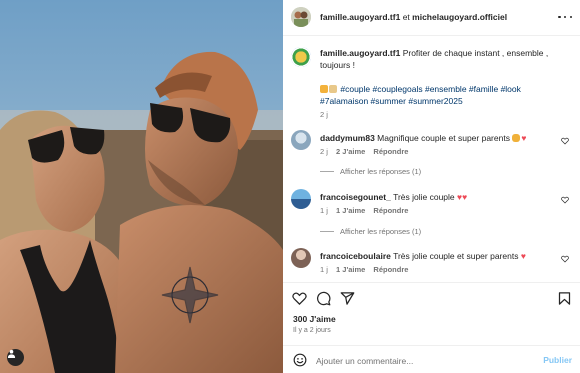 The image size is (580, 373). I want to click on more-options-button, so click(565, 17).